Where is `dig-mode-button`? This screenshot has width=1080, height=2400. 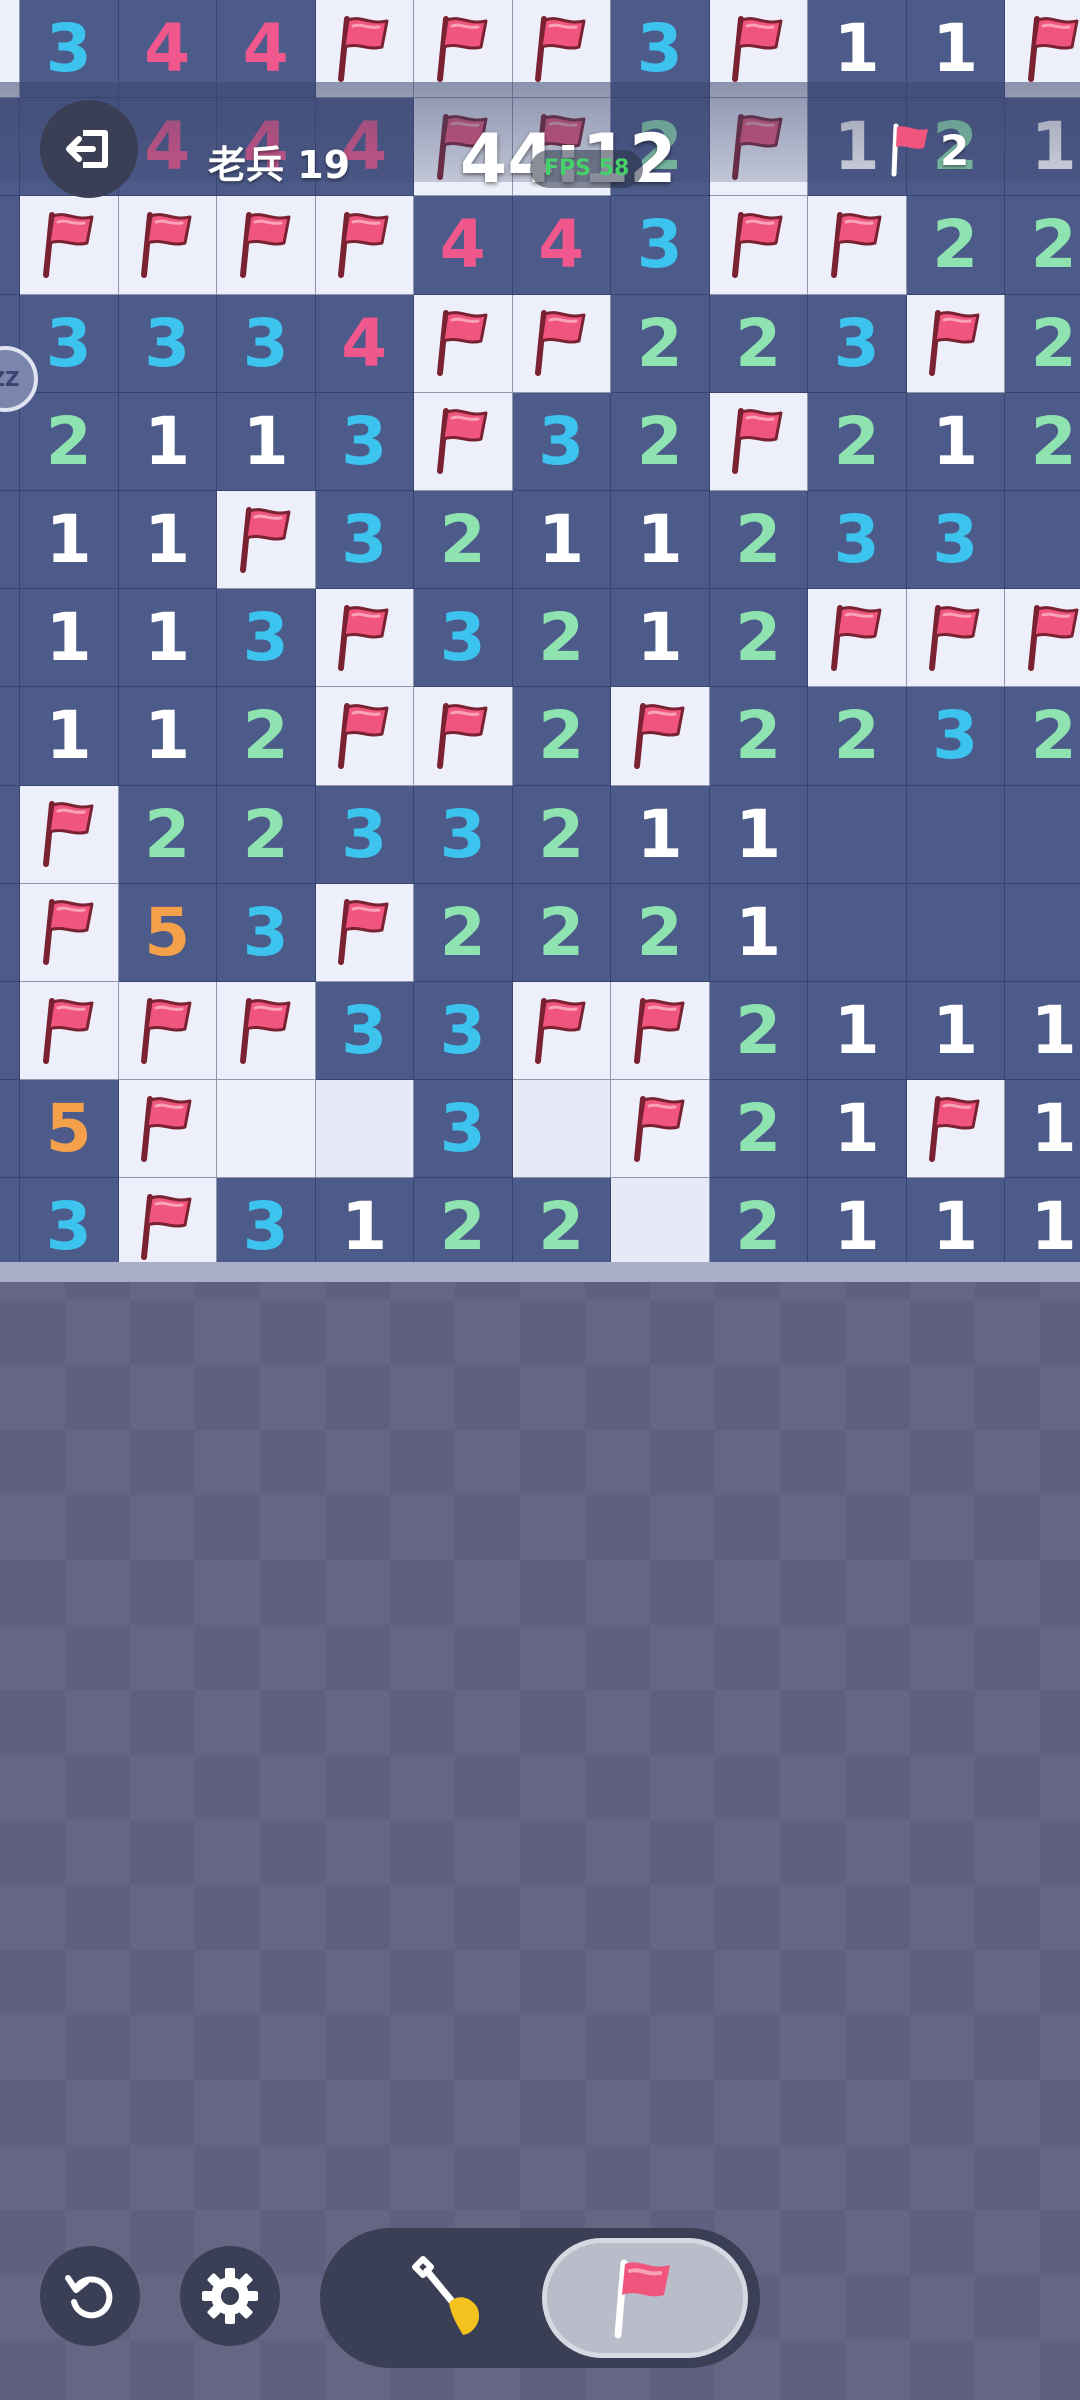
dig-mode-button is located at coordinates (450, 2298).